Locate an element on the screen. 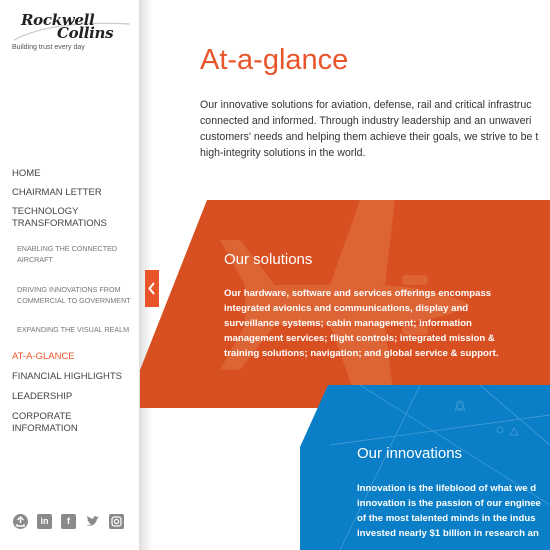 This screenshot has height=550, width=550. instagram-icon is located at coordinates (116, 521).